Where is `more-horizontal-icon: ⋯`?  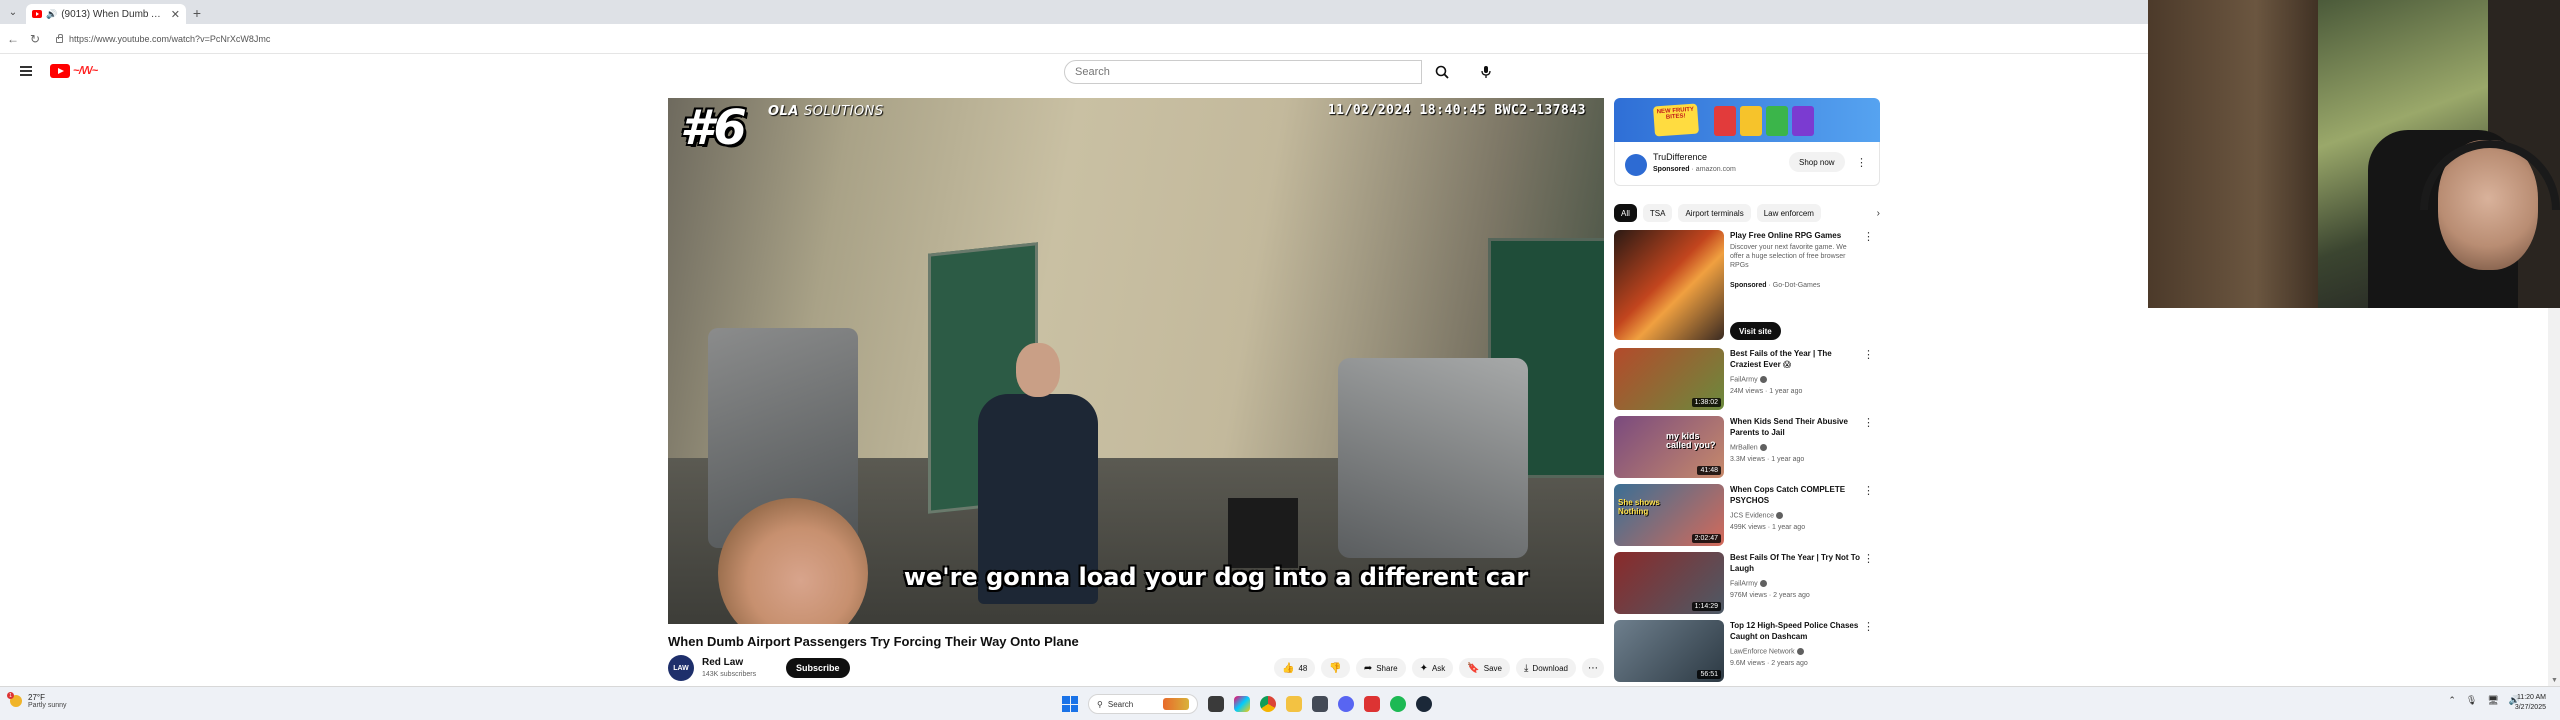 more-horizontal-icon: ⋯ is located at coordinates (1593, 668).